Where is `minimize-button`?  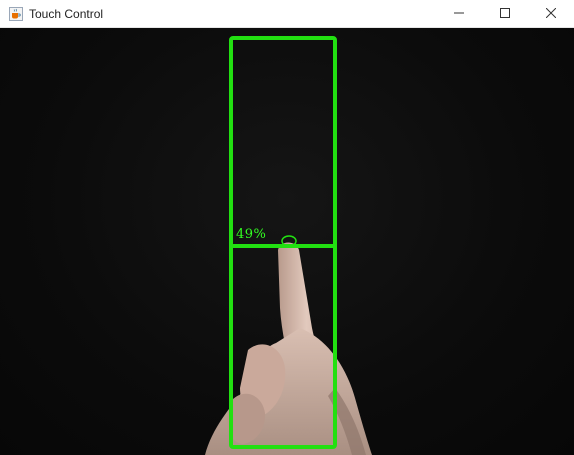
minimize-button is located at coordinates (459, 14).